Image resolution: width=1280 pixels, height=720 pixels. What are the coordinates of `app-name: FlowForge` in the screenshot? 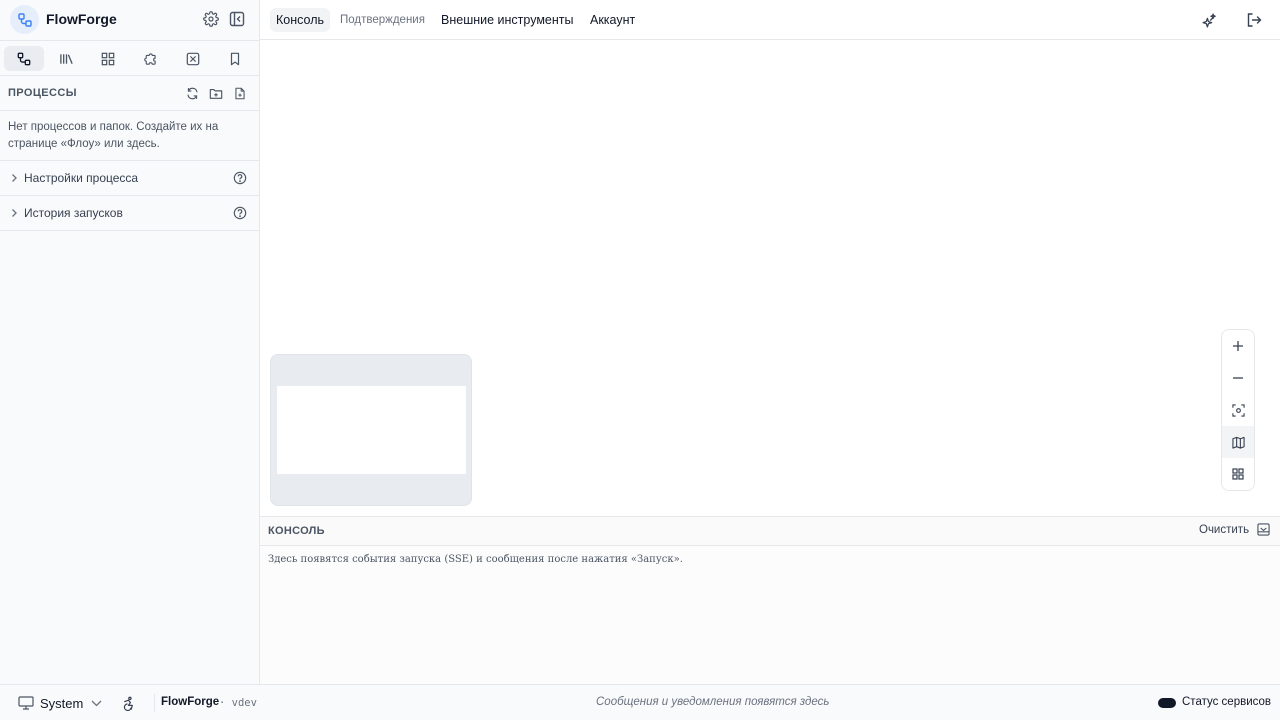 It's located at (81, 19).